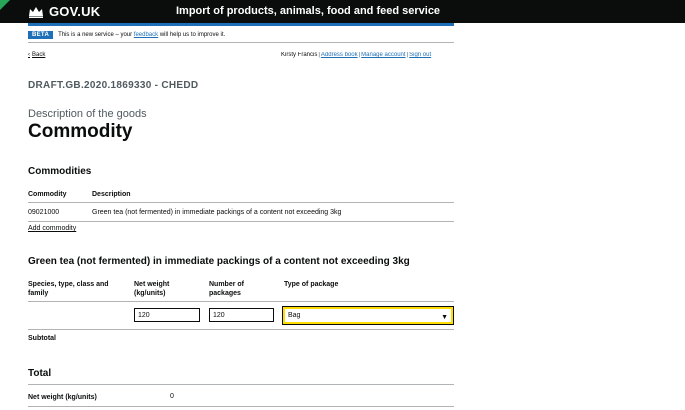  I want to click on govuk-logo: GOV.UK, so click(64, 11).